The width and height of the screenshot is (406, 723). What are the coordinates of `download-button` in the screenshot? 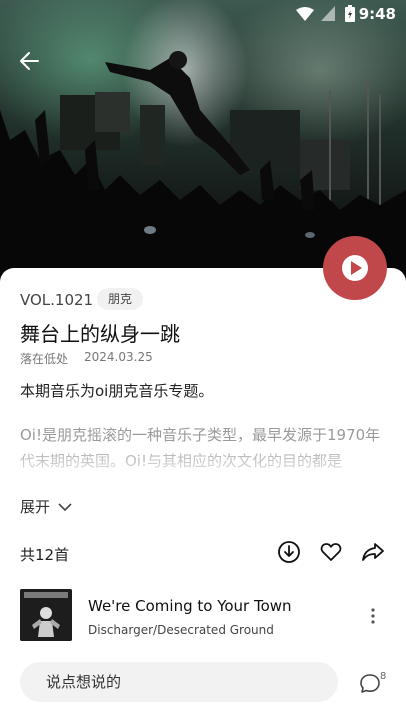 It's located at (289, 552).